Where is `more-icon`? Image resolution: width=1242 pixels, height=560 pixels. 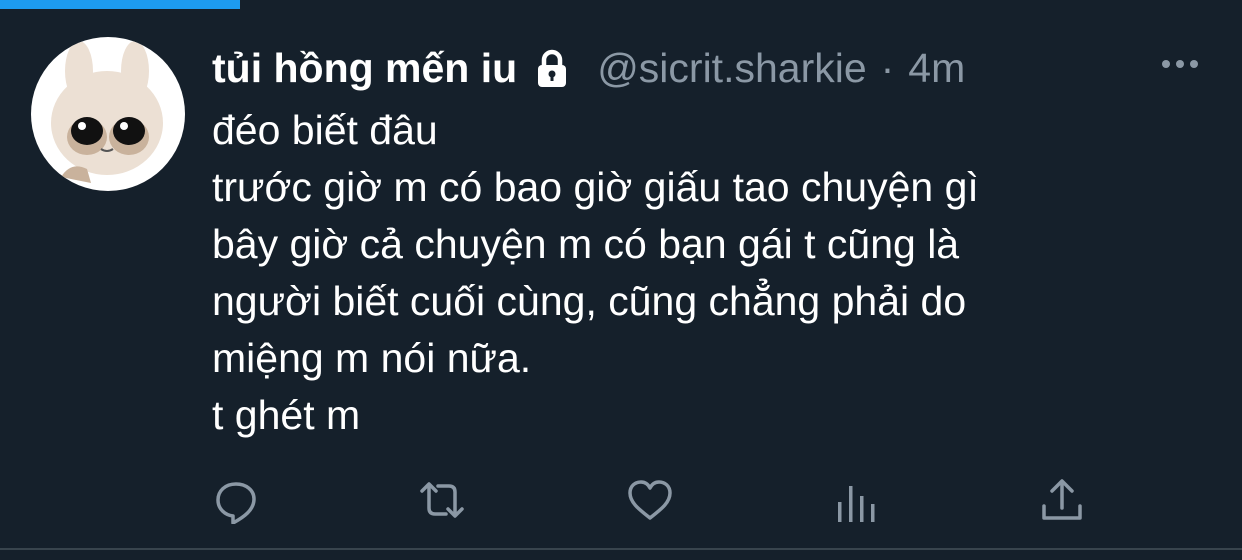
more-icon is located at coordinates (1180, 64).